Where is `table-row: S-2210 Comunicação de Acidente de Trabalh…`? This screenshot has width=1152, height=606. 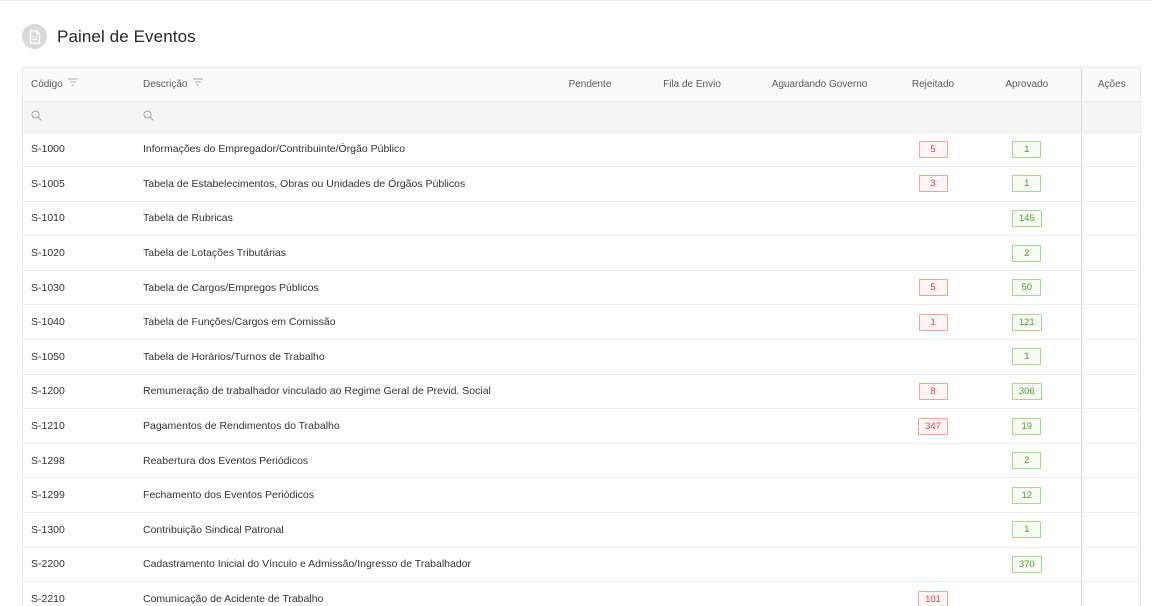 table-row: S-2210 Comunicação de Acidente de Trabalh… is located at coordinates (581, 593).